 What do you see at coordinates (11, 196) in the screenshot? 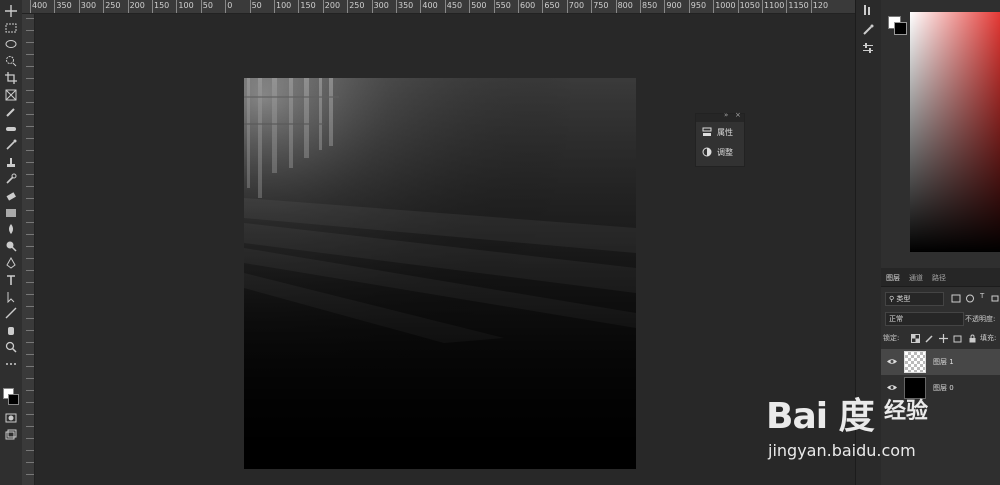
I see `eraser-icon` at bounding box center [11, 196].